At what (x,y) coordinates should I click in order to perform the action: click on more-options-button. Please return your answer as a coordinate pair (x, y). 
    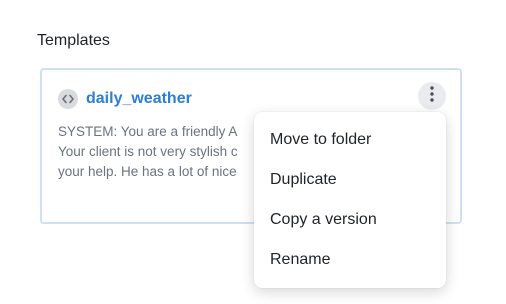
    Looking at the image, I should click on (432, 96).